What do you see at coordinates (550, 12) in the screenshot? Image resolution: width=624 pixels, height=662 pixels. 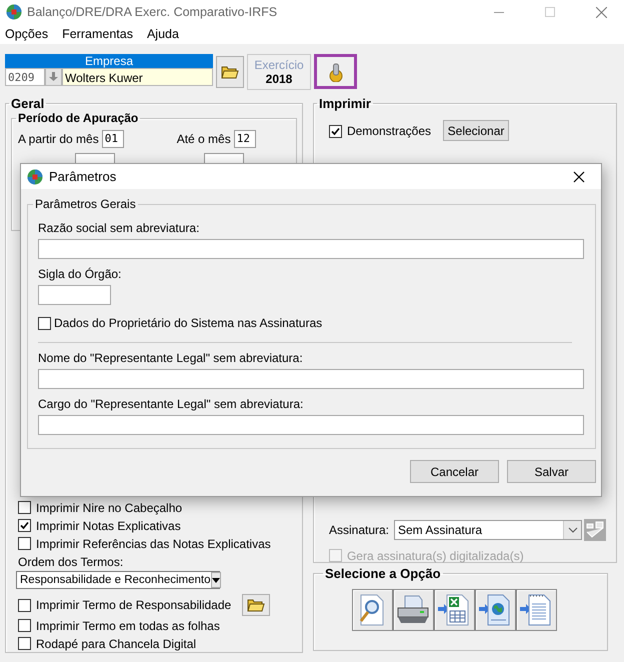 I see `maximize-icon` at bounding box center [550, 12].